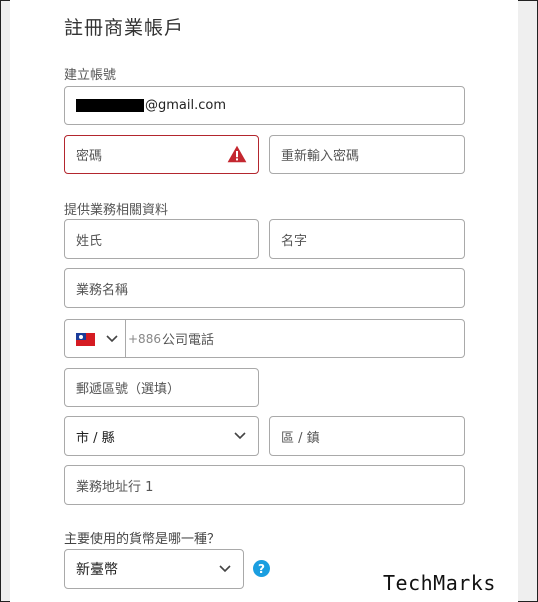  Describe the element at coordinates (367, 436) in the screenshot. I see `district-field: 區 / 鎮` at that location.